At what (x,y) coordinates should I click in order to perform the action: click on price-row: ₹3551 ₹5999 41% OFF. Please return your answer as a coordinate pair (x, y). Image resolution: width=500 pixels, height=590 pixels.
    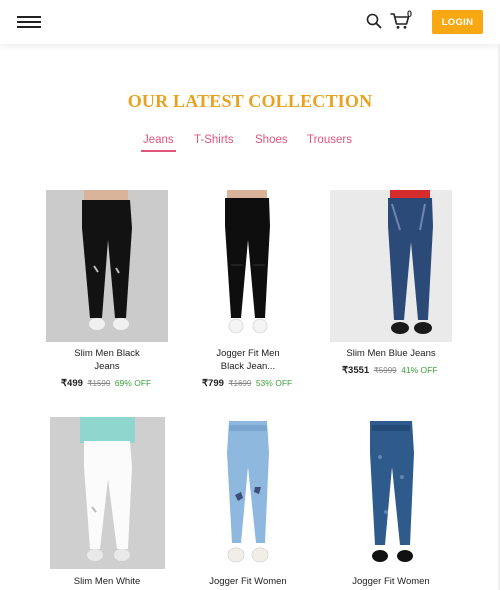
    Looking at the image, I should click on (412, 370).